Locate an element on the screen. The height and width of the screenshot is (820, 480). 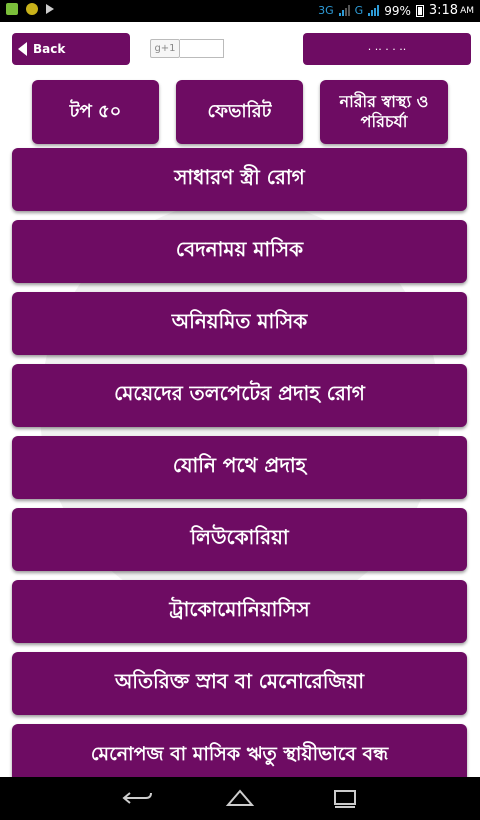
gplus-widget: g+1 is located at coordinates (187, 48).